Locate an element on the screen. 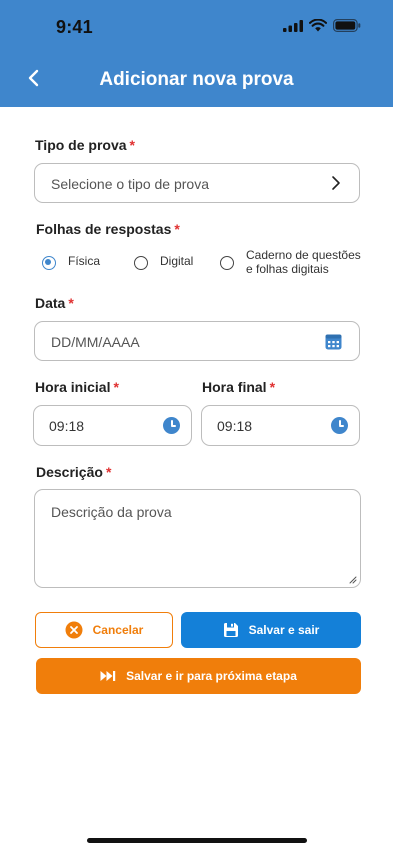 This screenshot has height=852, width=393. battery-icon is located at coordinates (347, 25).